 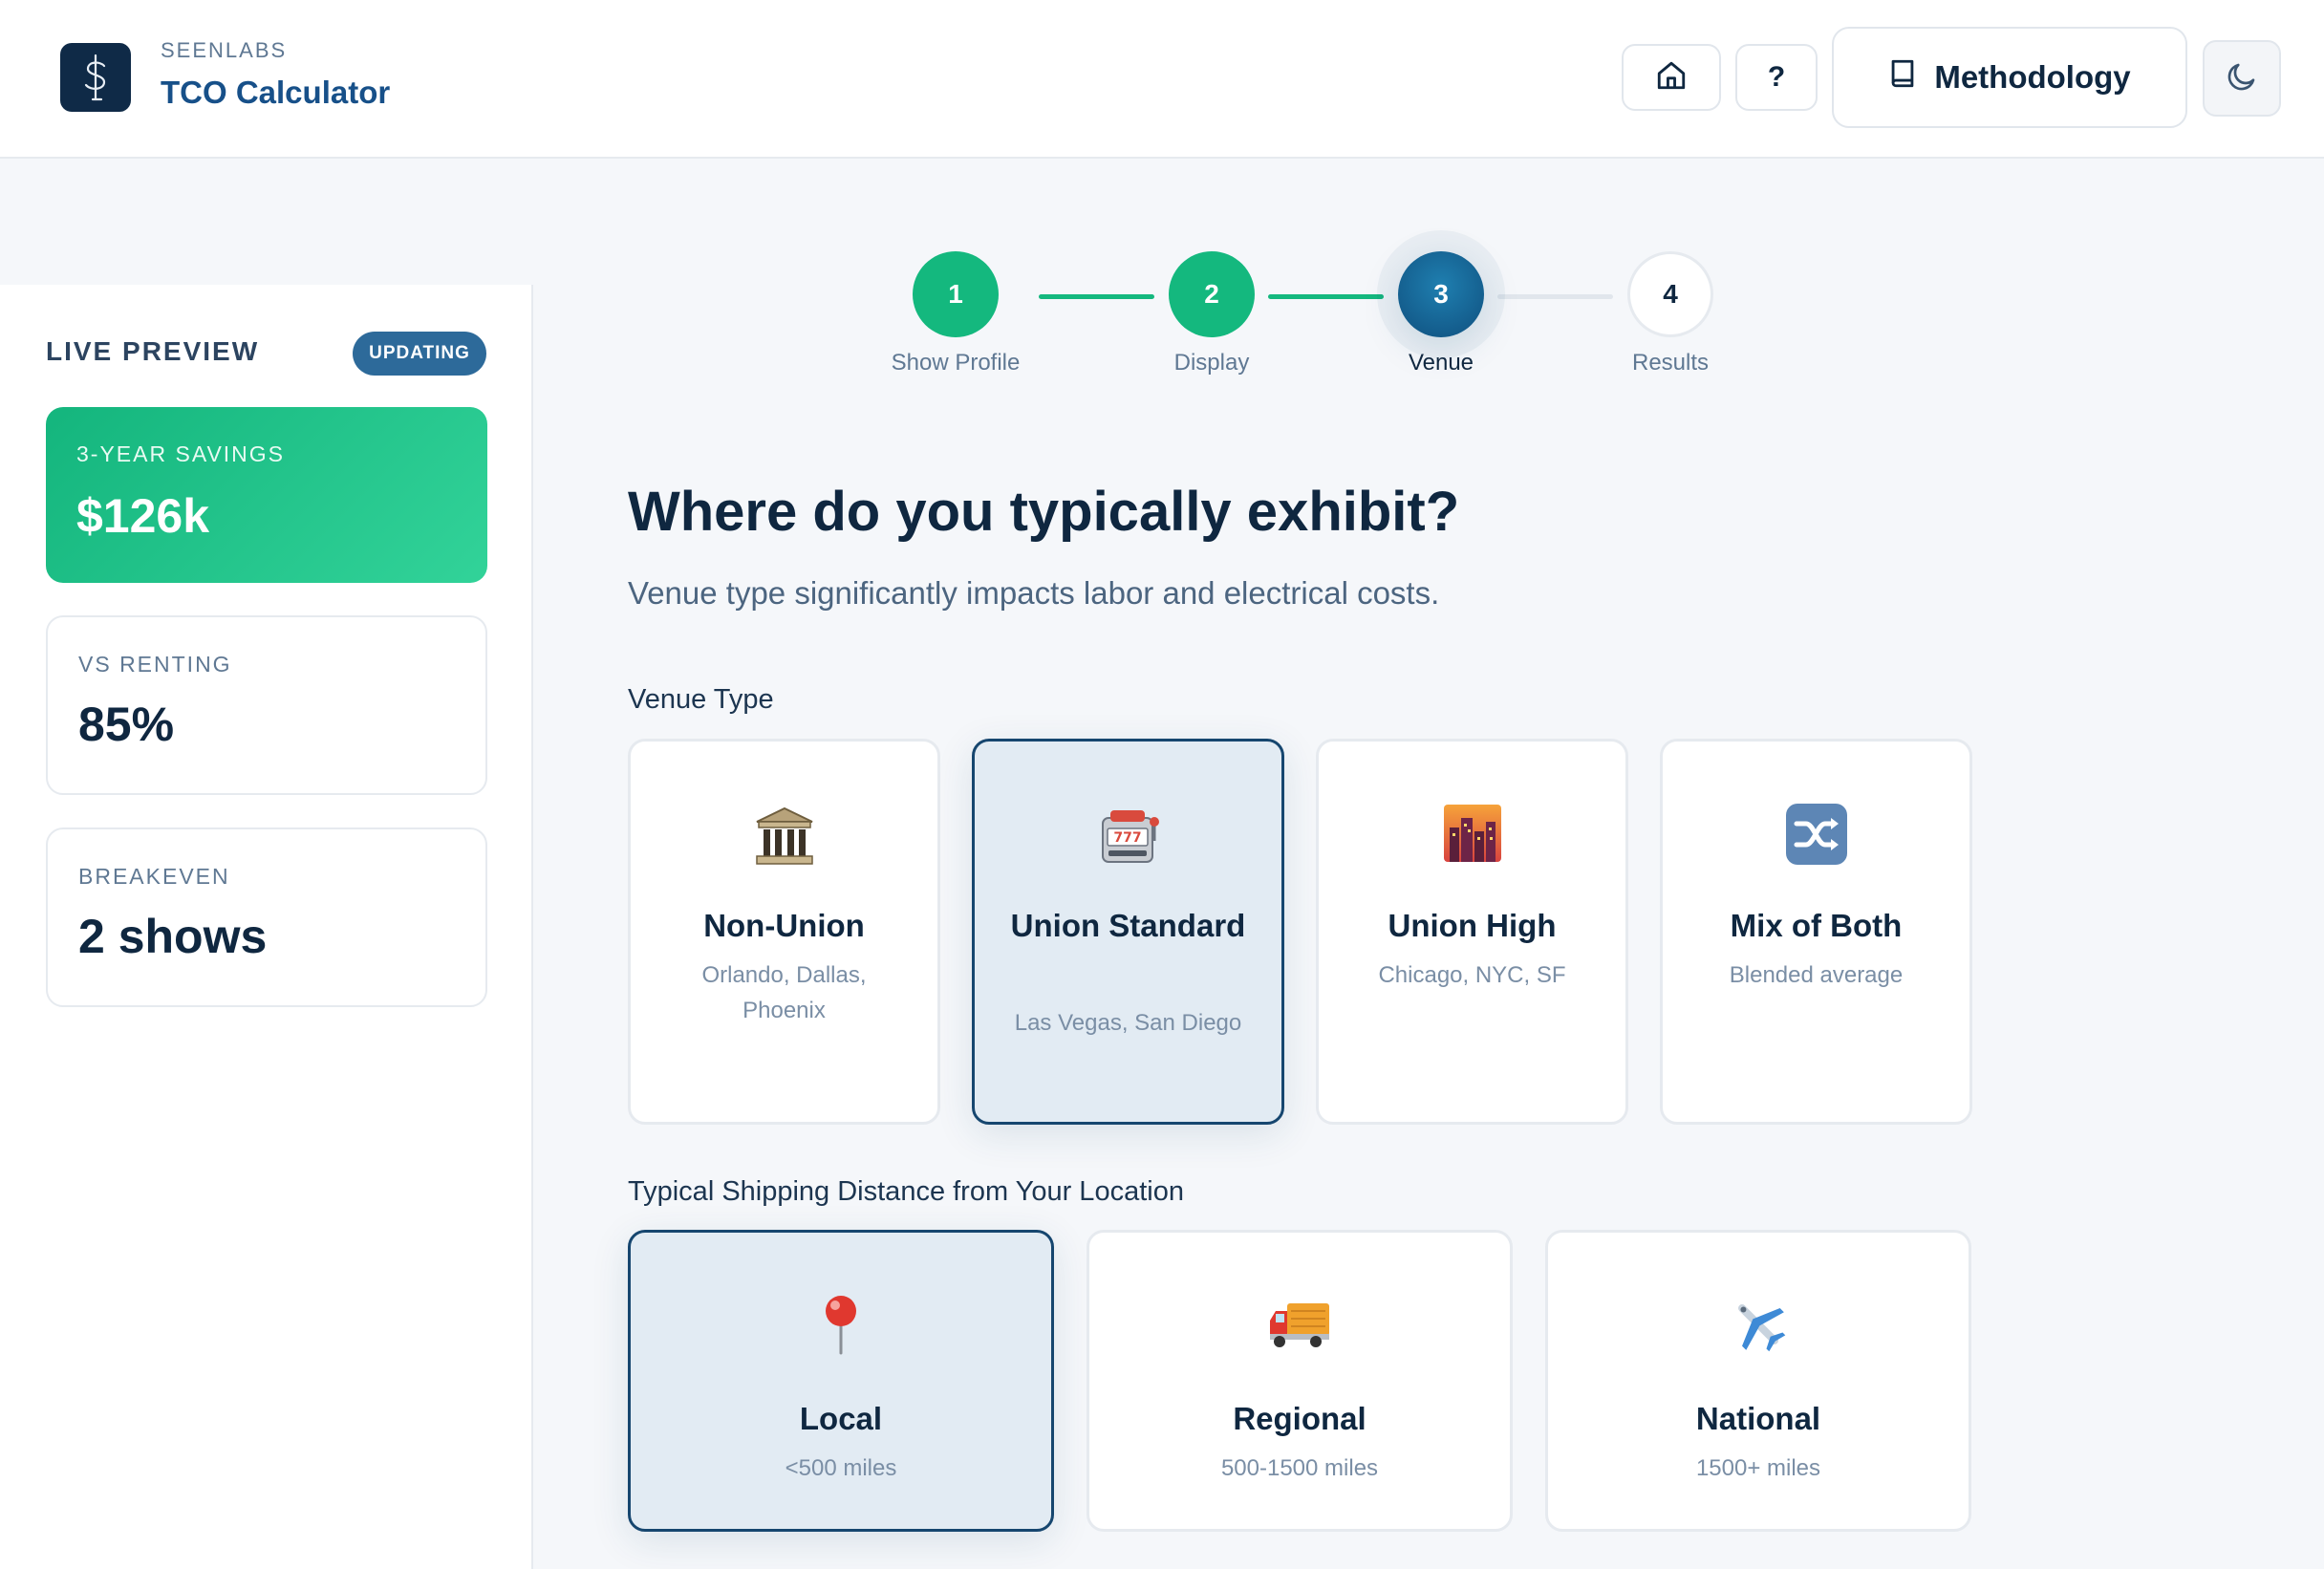 I want to click on venue-option-non-union: Non-Union Orlando, Dallas, Phoenix, so click(x=784, y=932).